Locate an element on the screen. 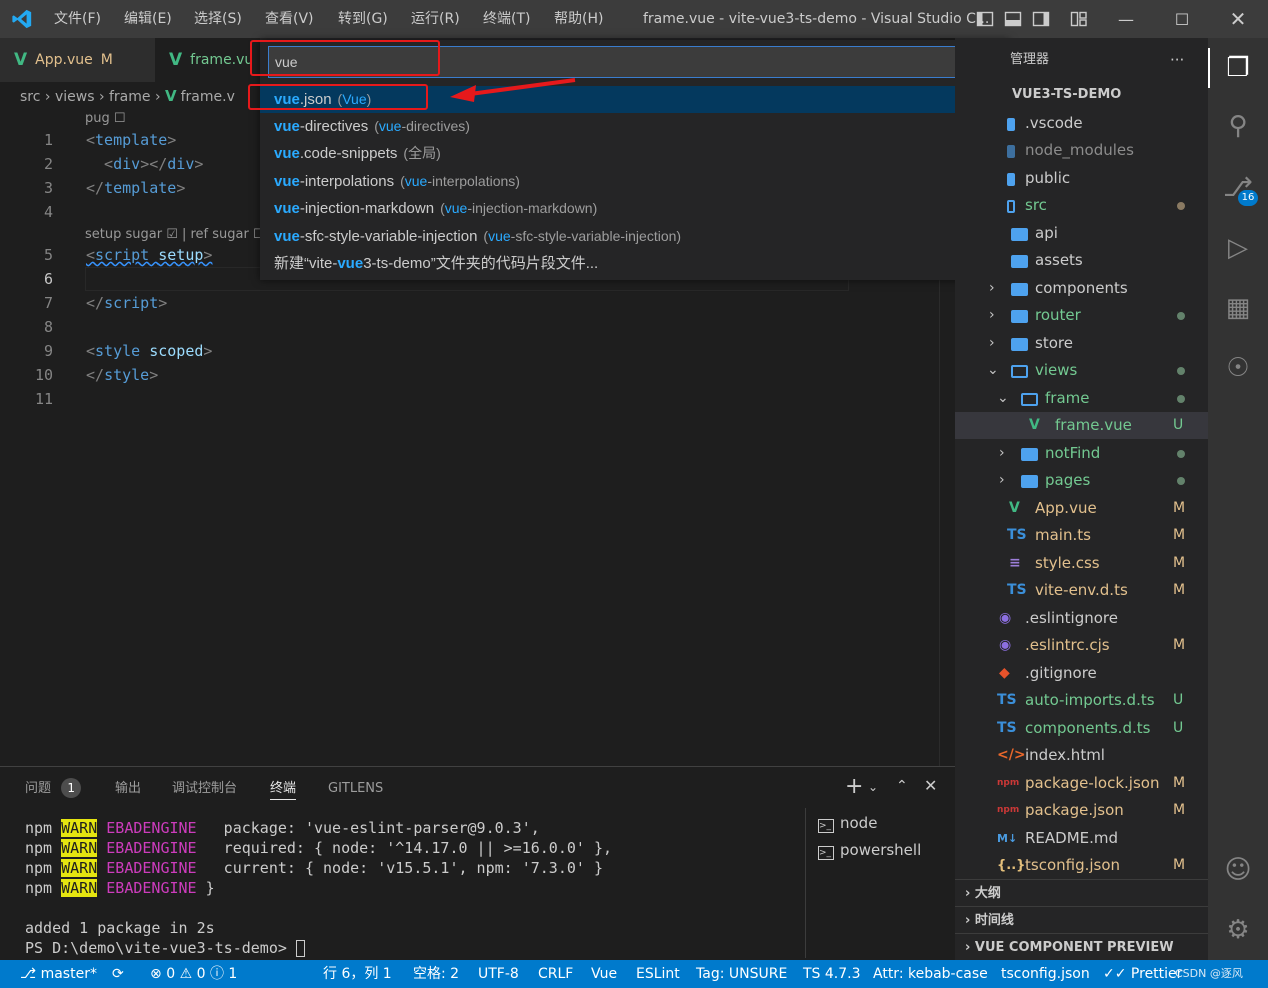 The width and height of the screenshot is (1268, 988). status-position: 行 6，列 1 is located at coordinates (357, 974).